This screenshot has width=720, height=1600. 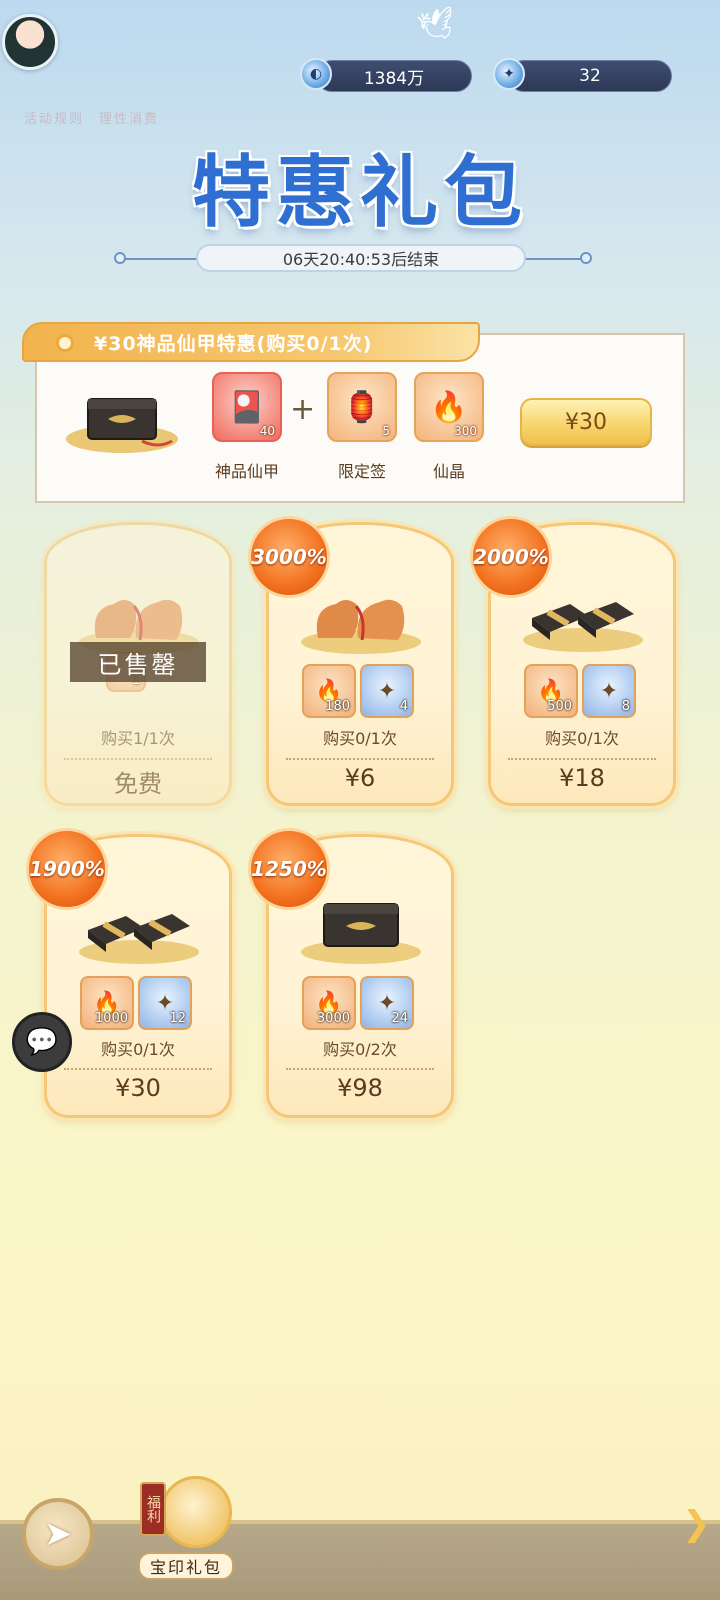 What do you see at coordinates (289, 869) in the screenshot?
I see `bonus-percent: 1250%` at bounding box center [289, 869].